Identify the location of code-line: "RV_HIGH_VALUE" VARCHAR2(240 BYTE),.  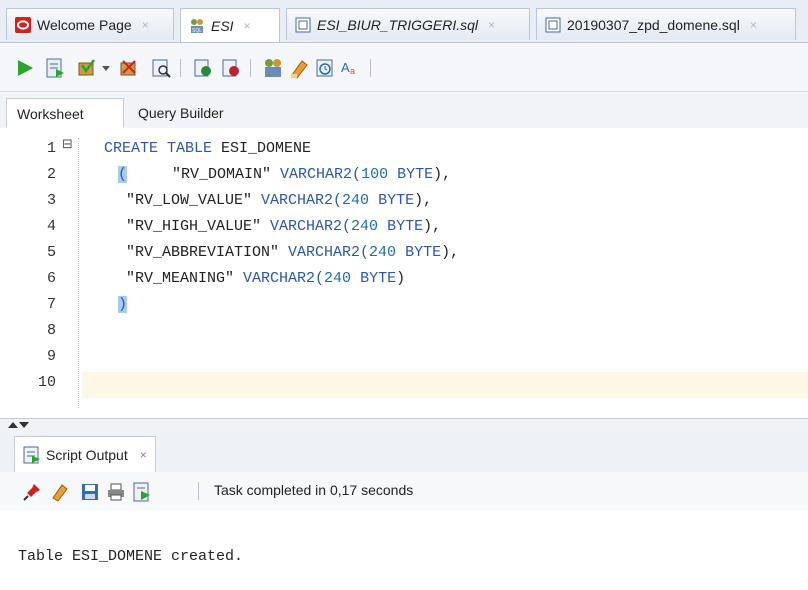
(283, 226).